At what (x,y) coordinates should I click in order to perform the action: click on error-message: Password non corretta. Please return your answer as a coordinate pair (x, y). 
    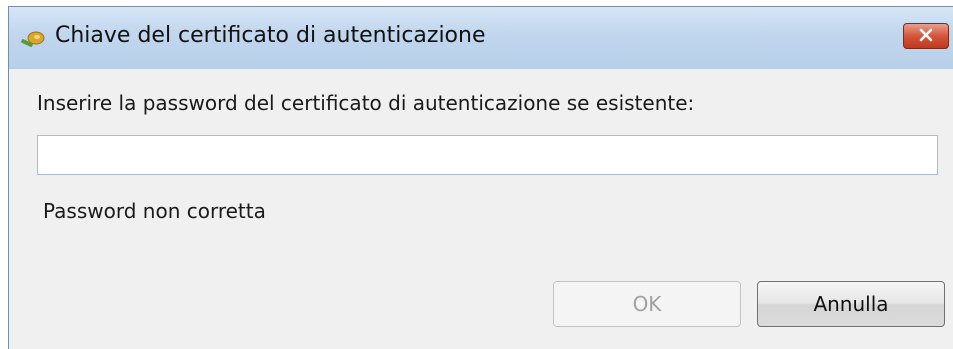
    Looking at the image, I should click on (154, 211).